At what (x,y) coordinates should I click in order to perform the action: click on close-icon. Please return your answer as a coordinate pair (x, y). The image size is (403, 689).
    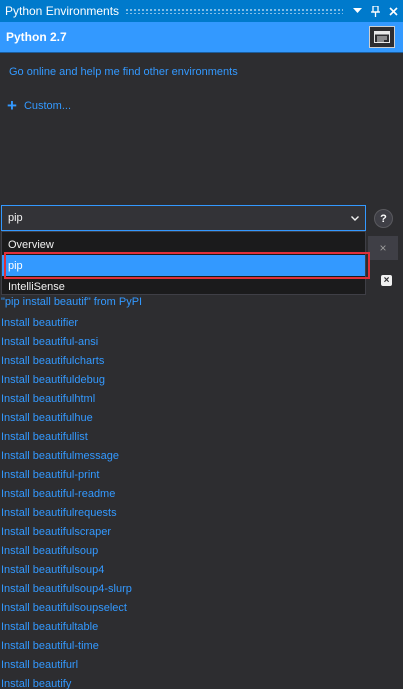
    Looking at the image, I should click on (393, 11).